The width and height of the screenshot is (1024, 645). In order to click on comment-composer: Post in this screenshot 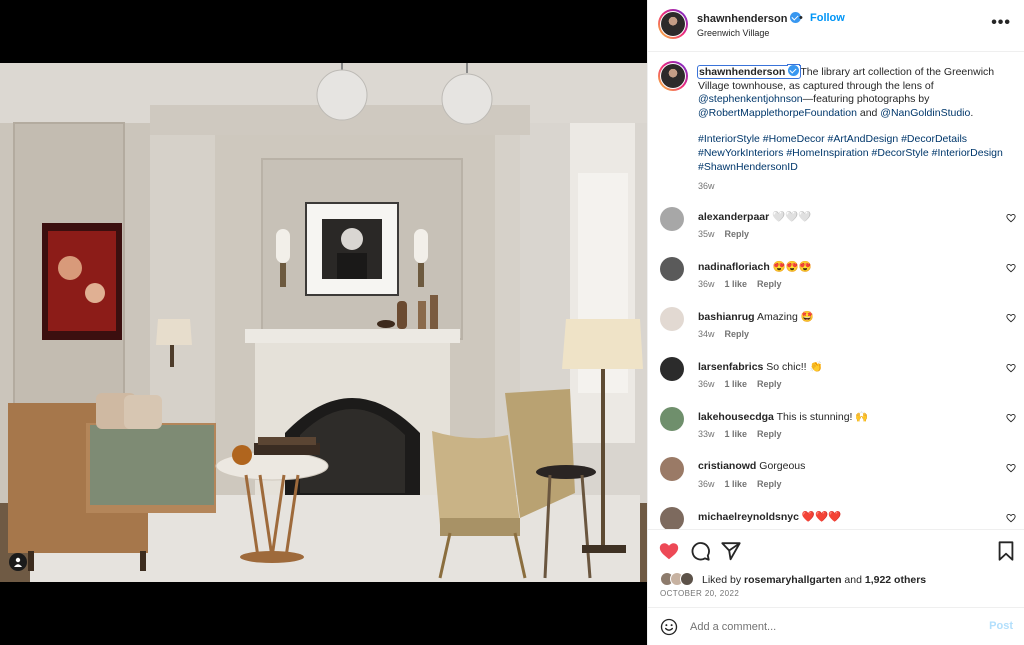, I will do `click(836, 626)`.